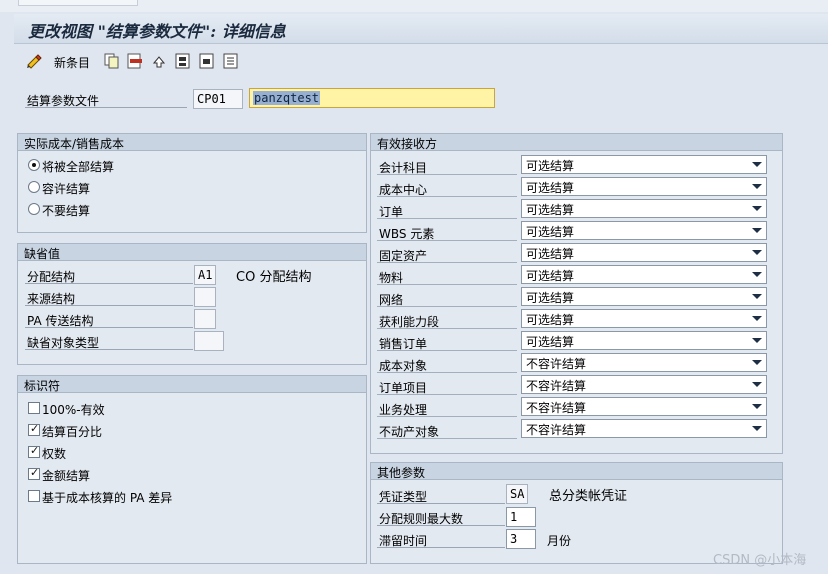  Describe the element at coordinates (34, 408) in the screenshot. I see `checkbox-100-percent-valid` at that location.